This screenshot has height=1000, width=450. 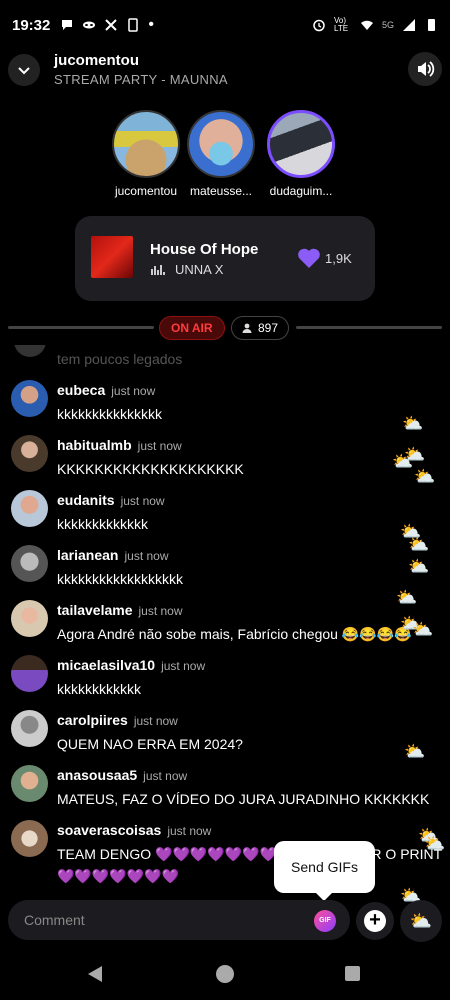 What do you see at coordinates (225, 25) in the screenshot?
I see `status-bar: 19:32 • Vo) LTE 5G` at bounding box center [225, 25].